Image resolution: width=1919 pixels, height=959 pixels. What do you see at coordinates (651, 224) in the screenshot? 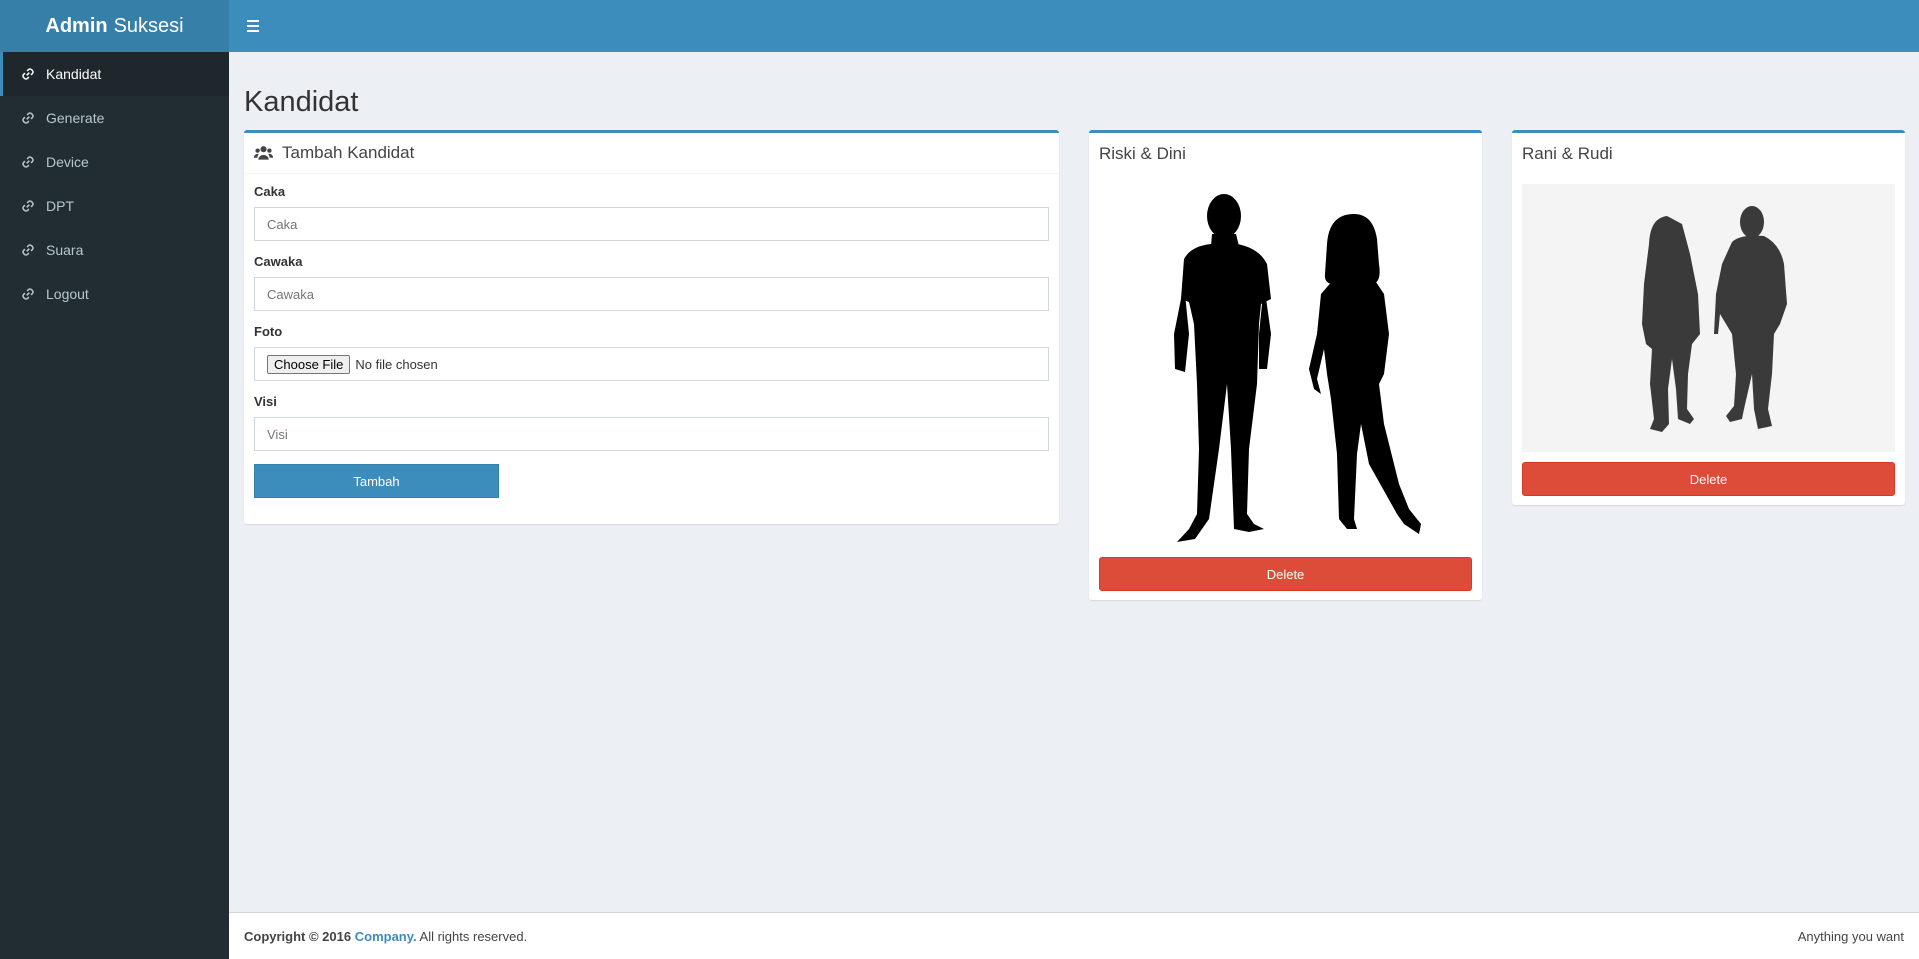
I see `caka-input` at bounding box center [651, 224].